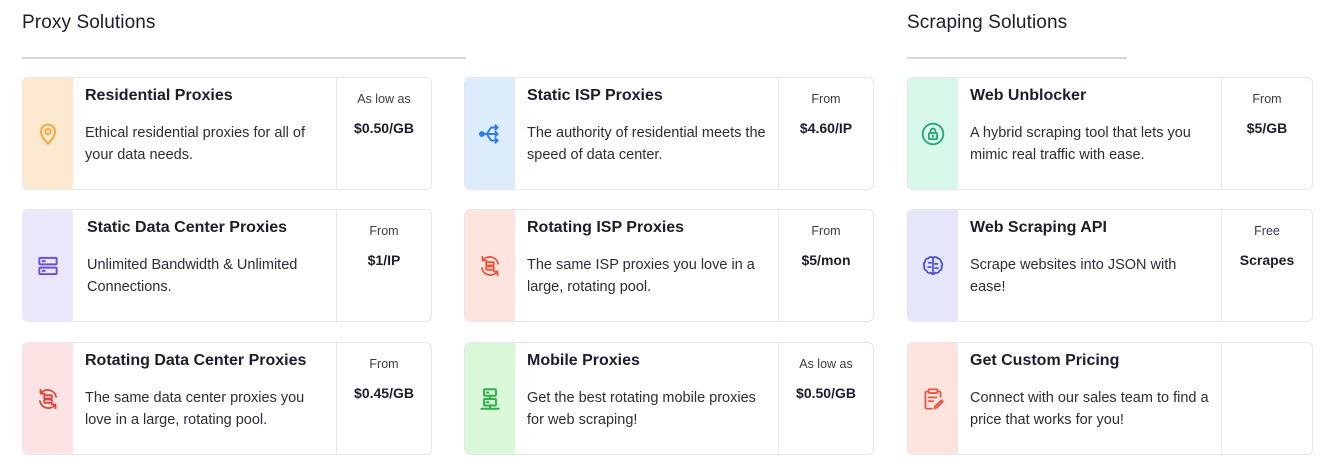 The width and height of the screenshot is (1341, 469). What do you see at coordinates (1266, 398) in the screenshot?
I see `price-box` at bounding box center [1266, 398].